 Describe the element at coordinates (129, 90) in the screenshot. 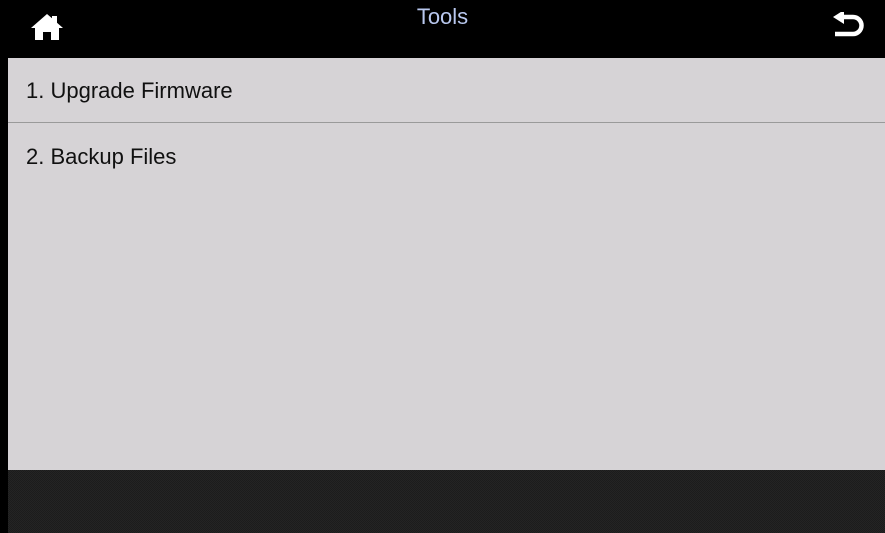

I see `menu-item-label: 1. Upgrade Firmware` at that location.